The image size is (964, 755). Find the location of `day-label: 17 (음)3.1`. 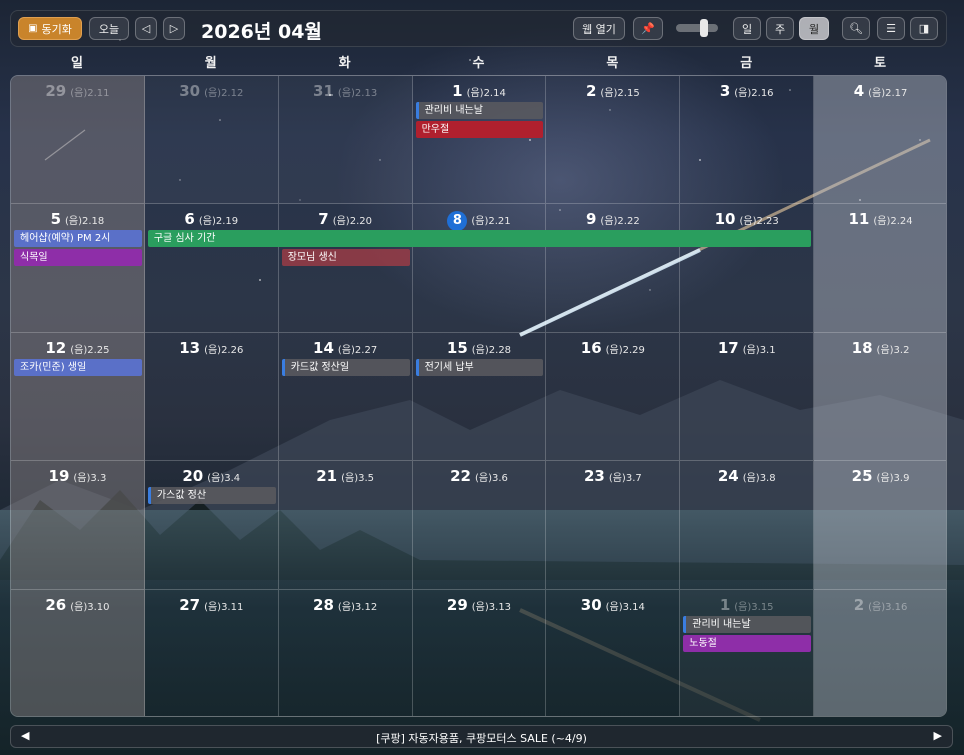

day-label: 17 (음)3.1 is located at coordinates (746, 347).